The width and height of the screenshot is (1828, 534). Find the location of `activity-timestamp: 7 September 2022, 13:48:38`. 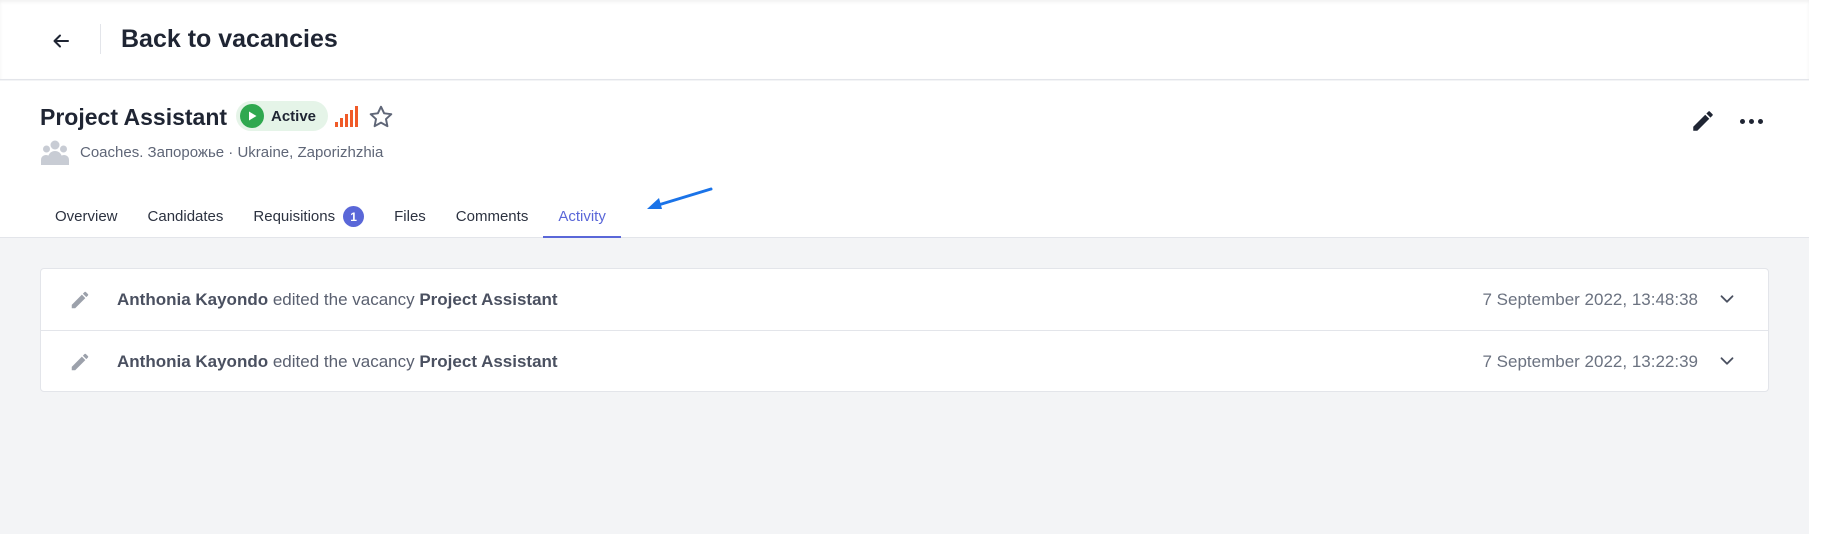

activity-timestamp: 7 September 2022, 13:48:38 is located at coordinates (1590, 299).